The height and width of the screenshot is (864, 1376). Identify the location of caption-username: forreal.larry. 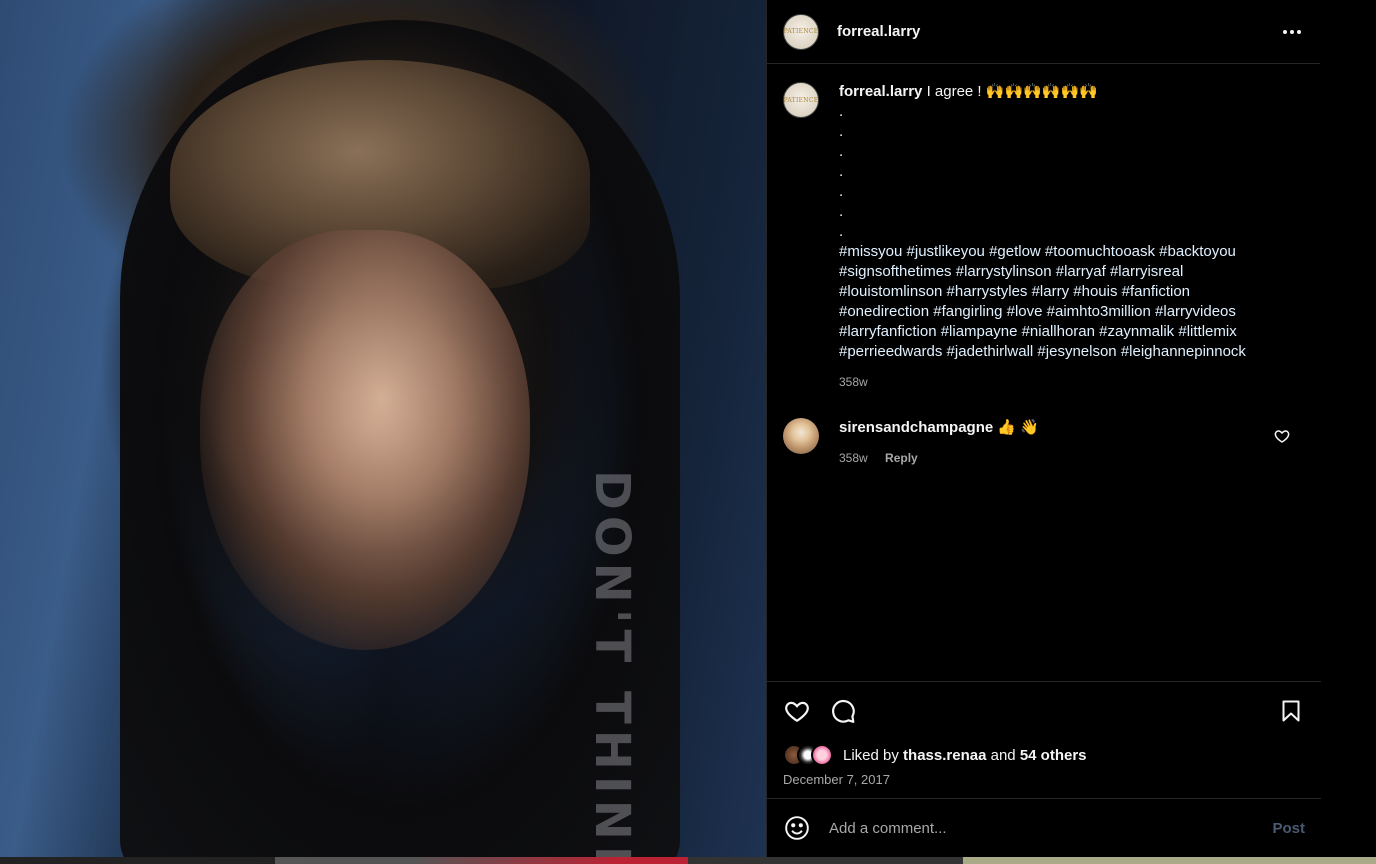
(880, 91).